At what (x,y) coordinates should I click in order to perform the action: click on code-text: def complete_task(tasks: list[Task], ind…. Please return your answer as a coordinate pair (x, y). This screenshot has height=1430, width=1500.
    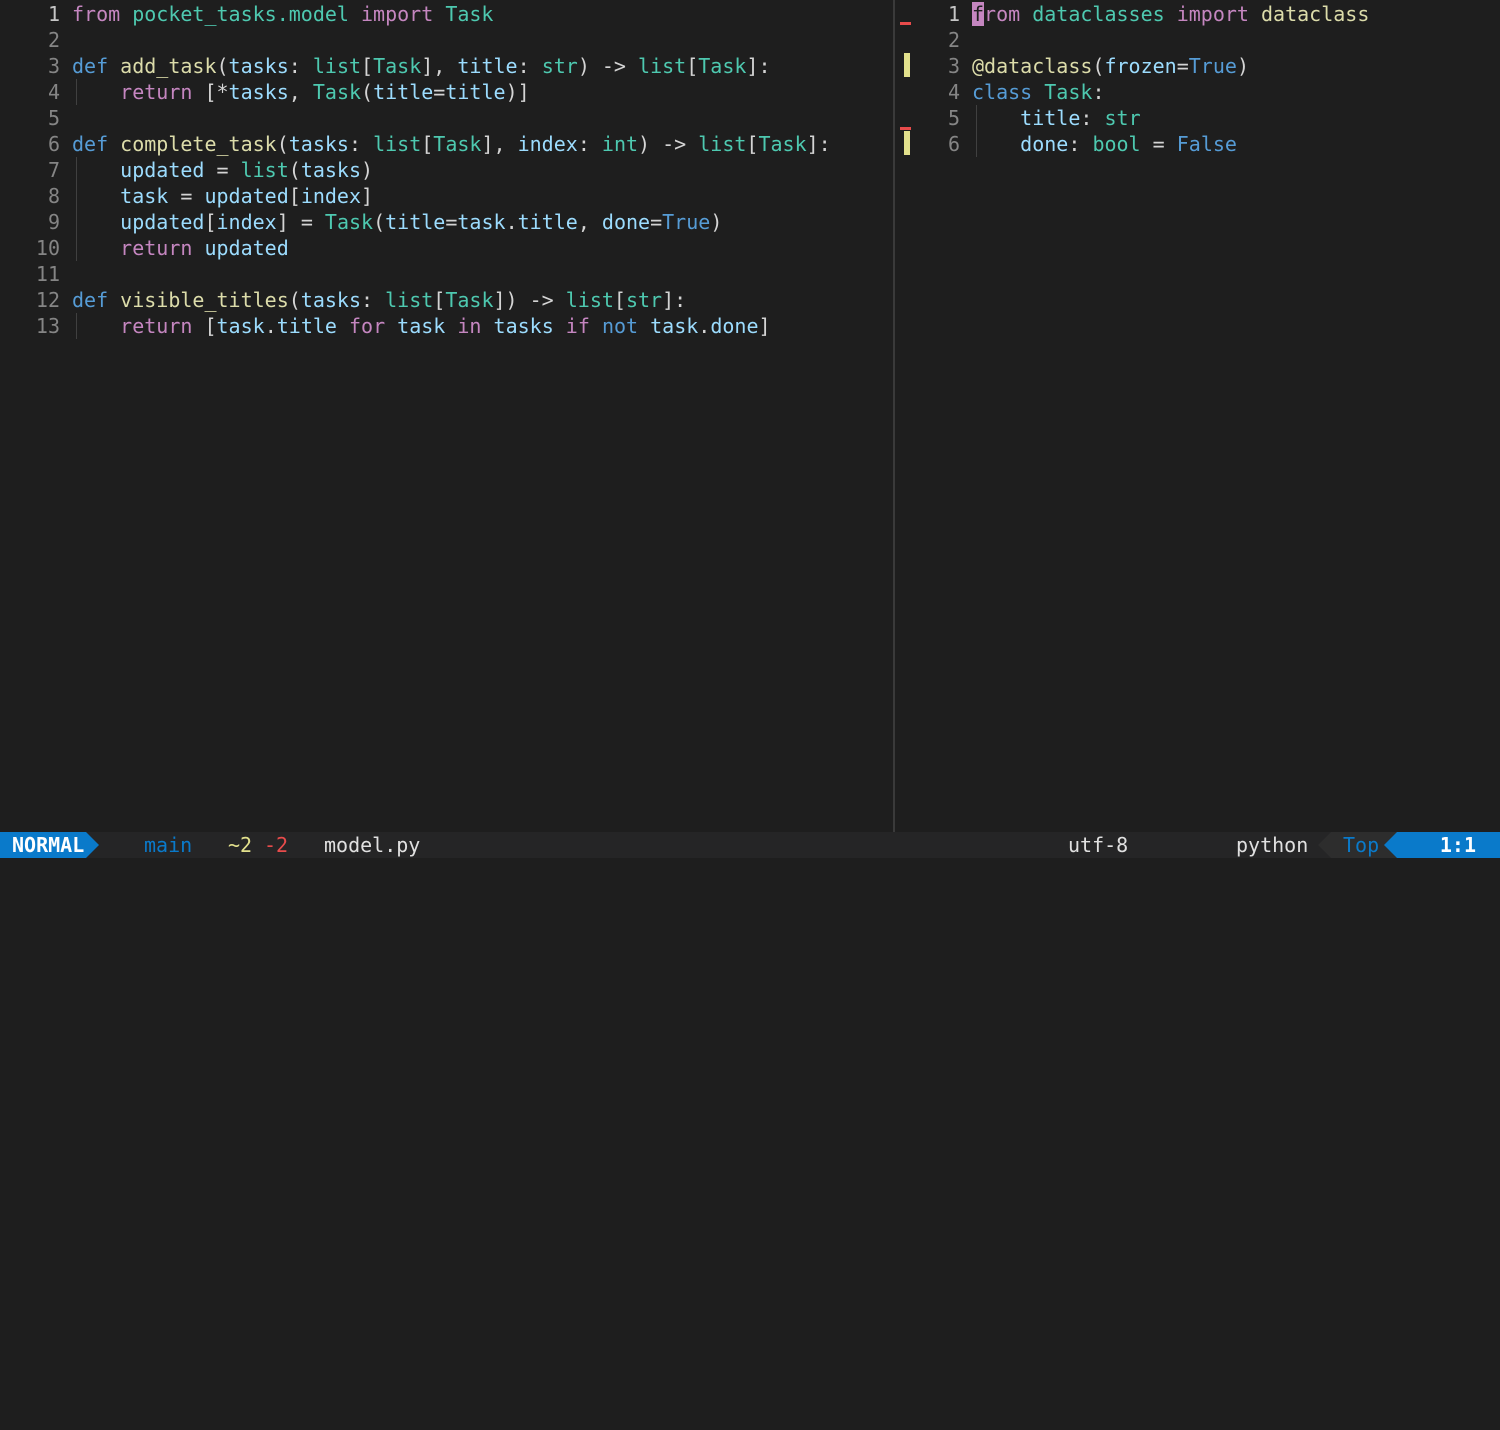
    Looking at the image, I should click on (451, 144).